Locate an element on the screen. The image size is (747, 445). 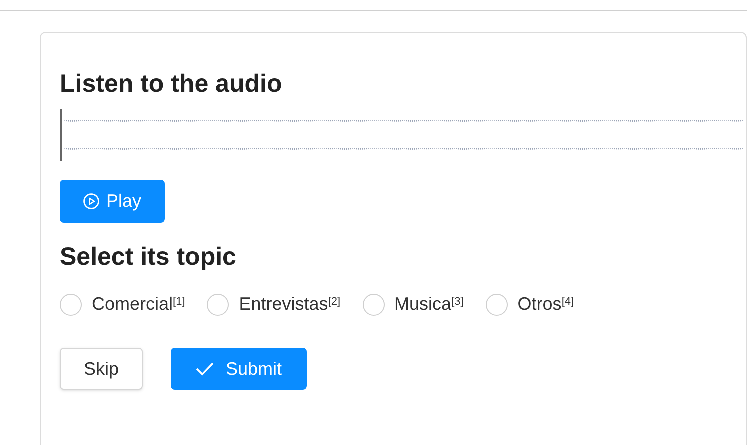
skip-button: Skip is located at coordinates (101, 369).